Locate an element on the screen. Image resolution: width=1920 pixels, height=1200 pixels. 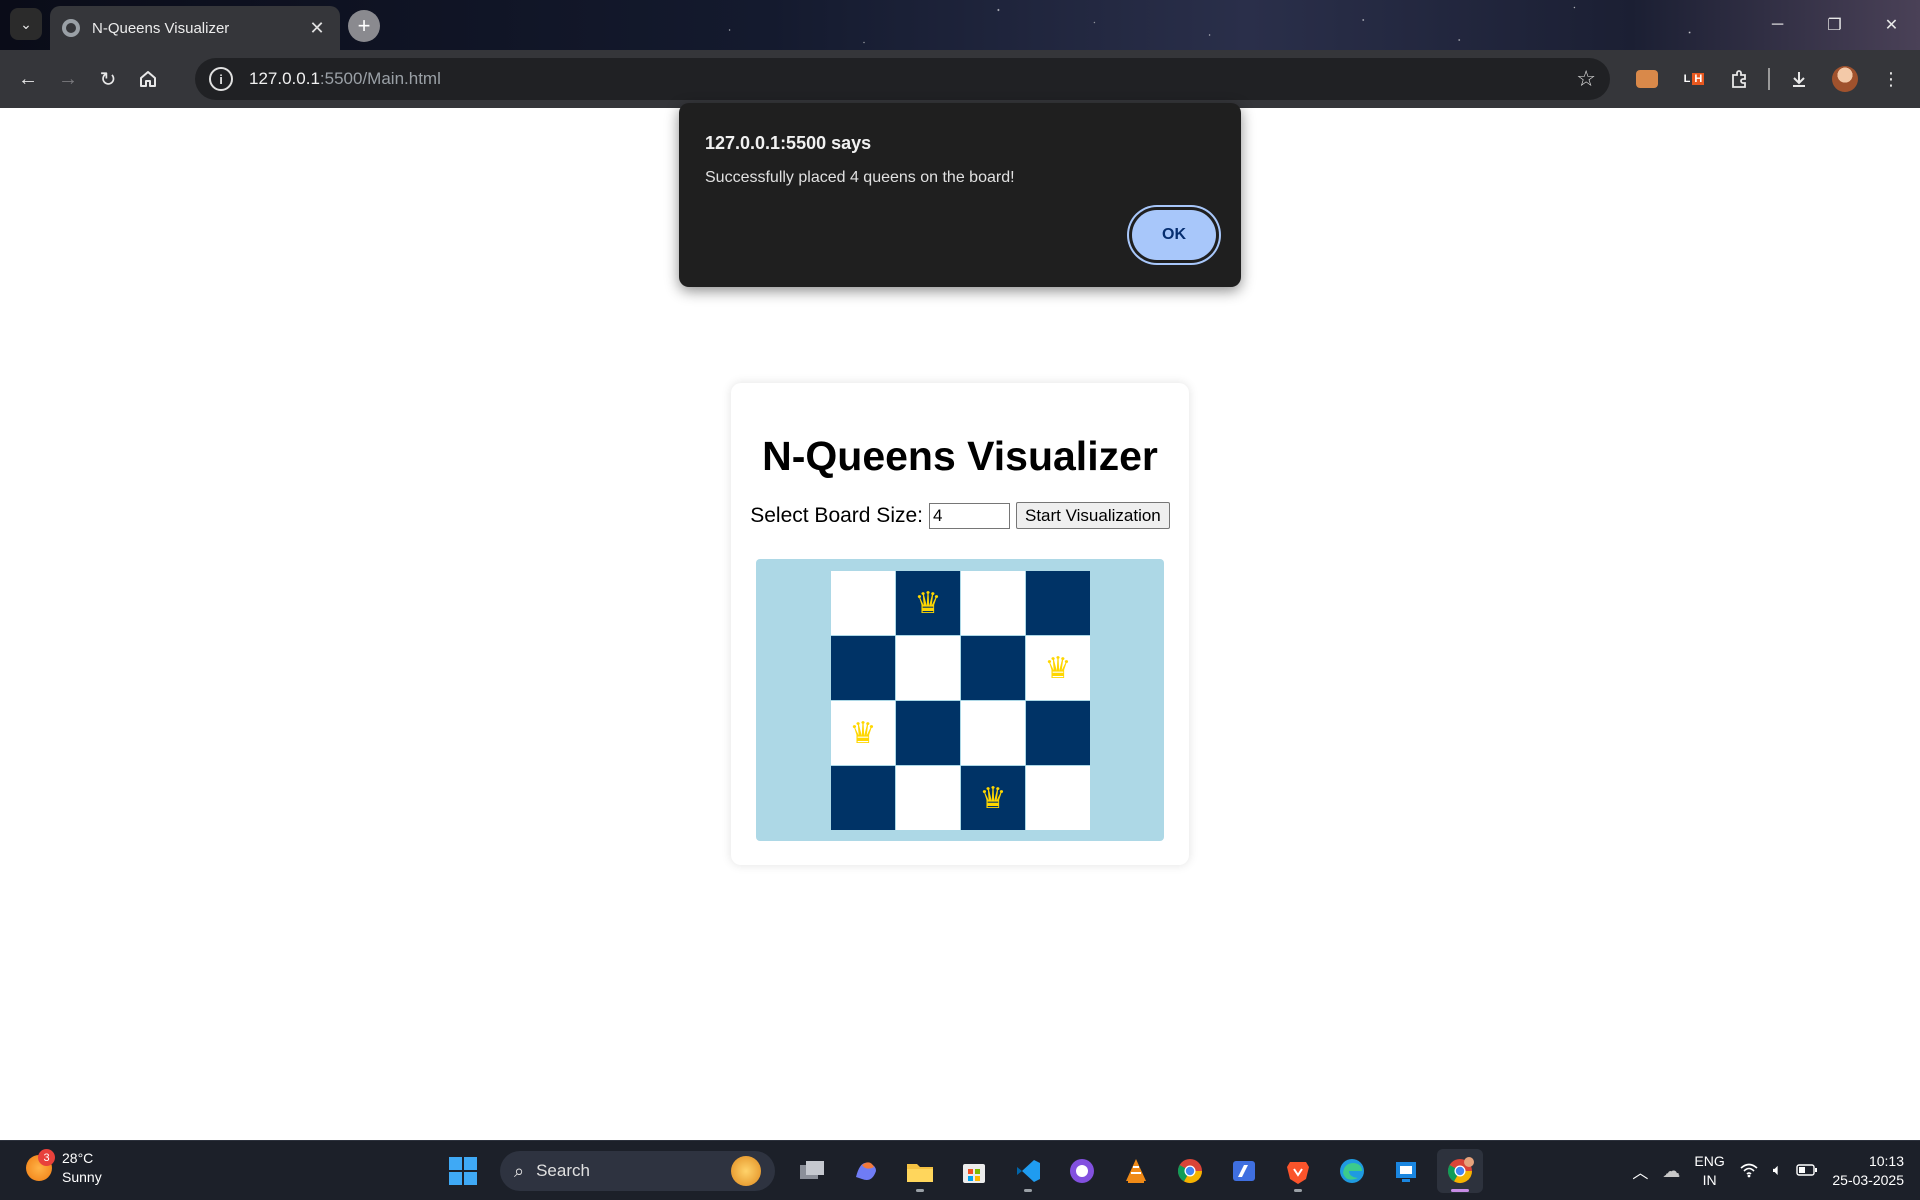
minimize-icon: ─ is located at coordinates (1777, 24).